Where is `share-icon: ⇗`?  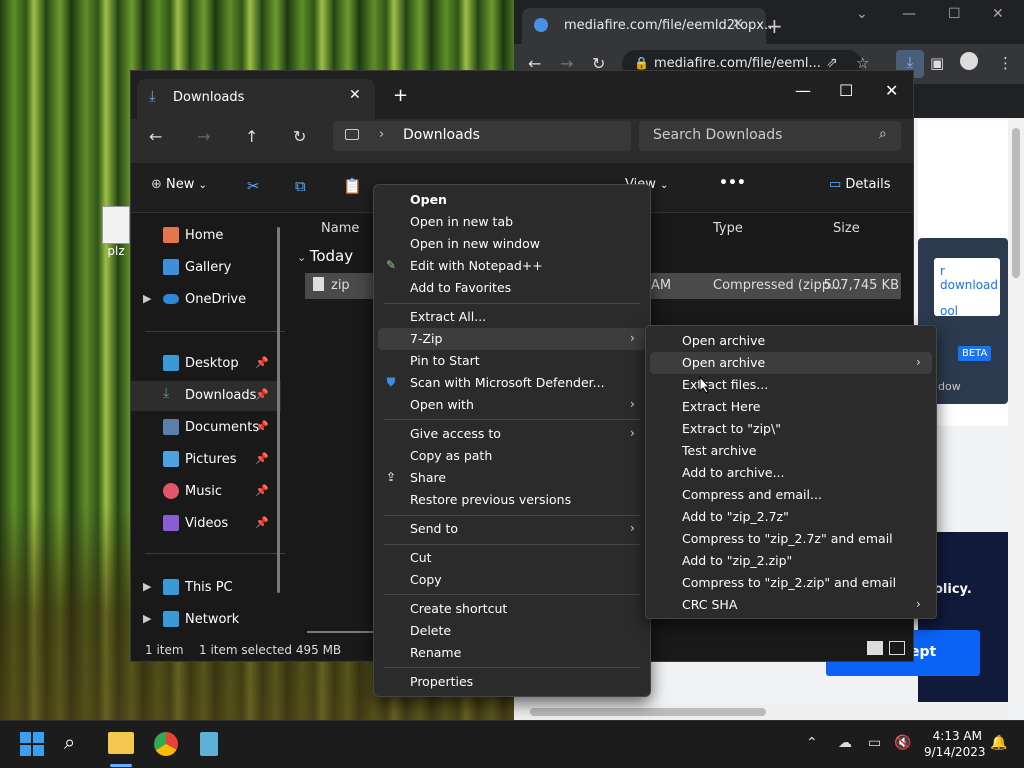 share-icon: ⇗ is located at coordinates (832, 63).